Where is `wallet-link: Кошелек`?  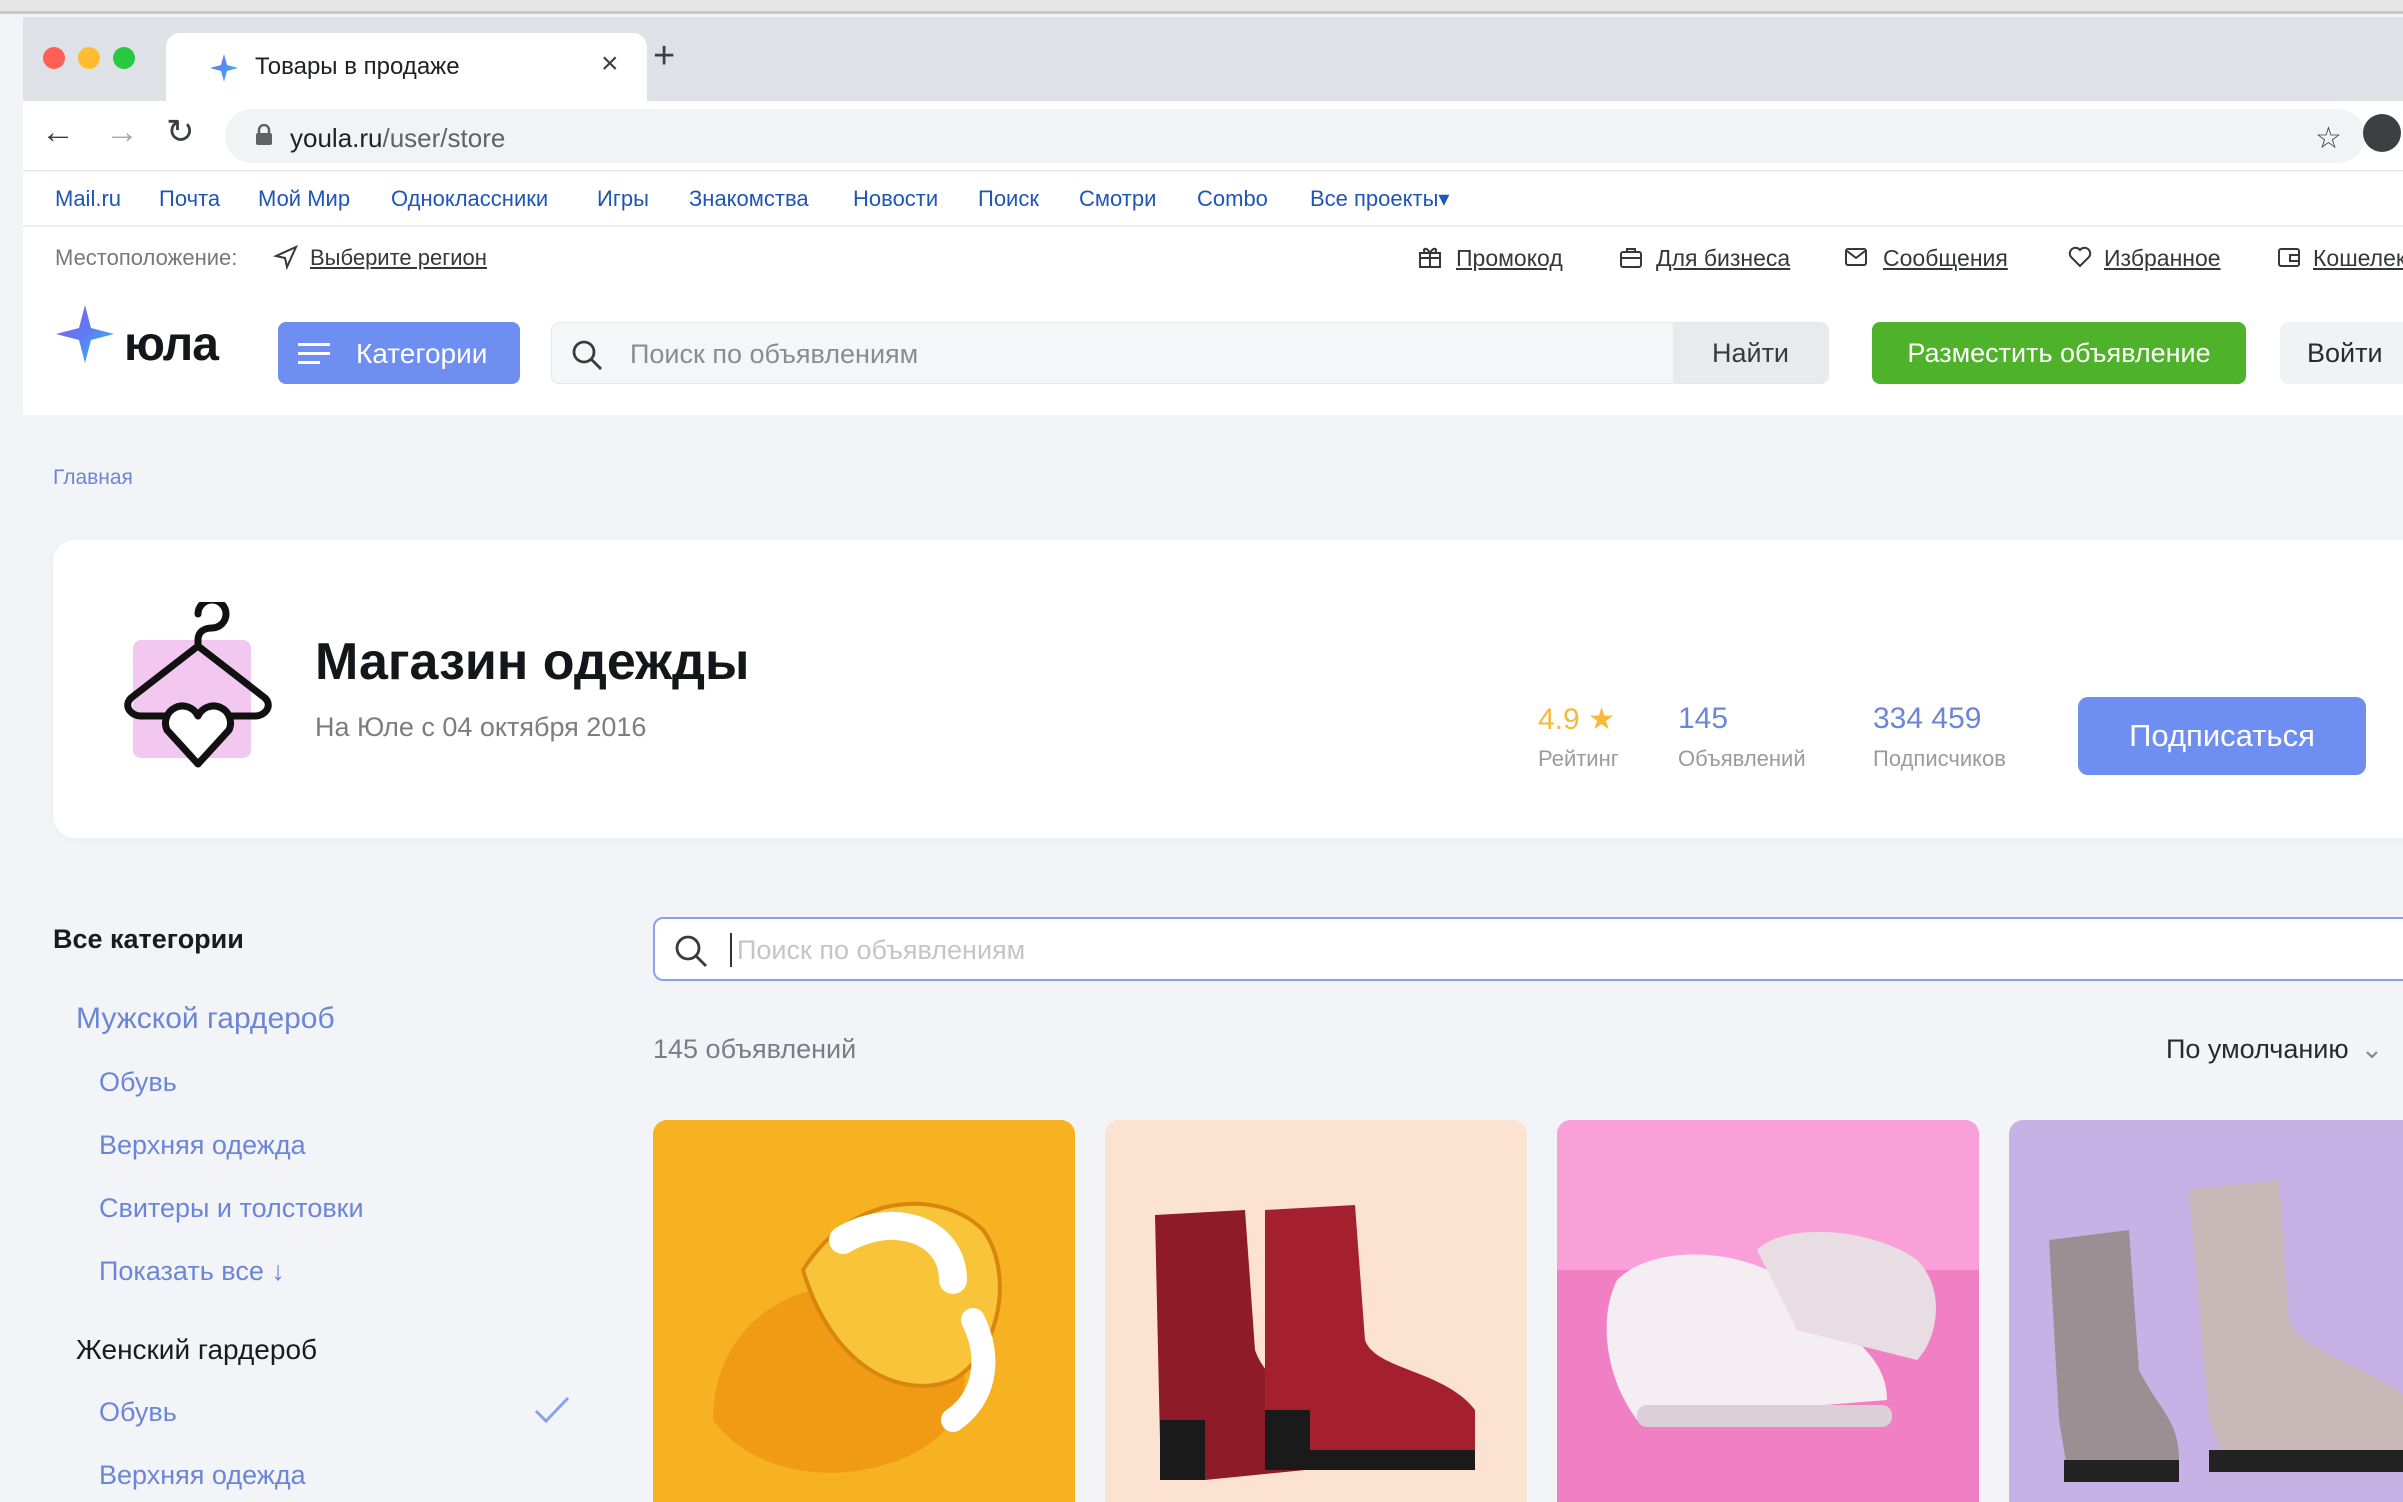 wallet-link: Кошелек is located at coordinates (2358, 258).